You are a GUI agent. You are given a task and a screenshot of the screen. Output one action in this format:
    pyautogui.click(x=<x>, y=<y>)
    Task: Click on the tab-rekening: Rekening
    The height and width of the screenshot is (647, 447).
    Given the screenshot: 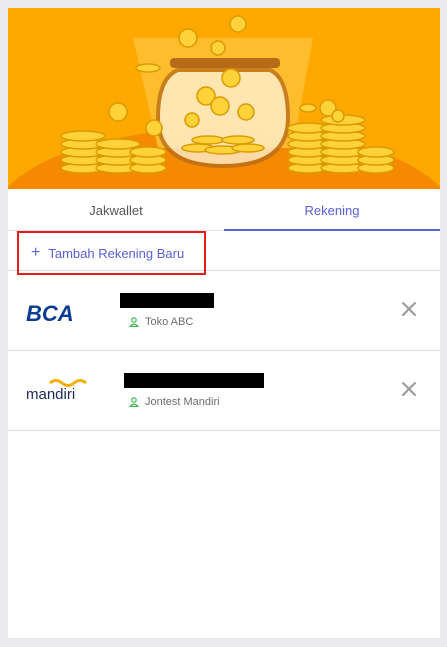 What is the action you would take?
    pyautogui.click(x=332, y=210)
    